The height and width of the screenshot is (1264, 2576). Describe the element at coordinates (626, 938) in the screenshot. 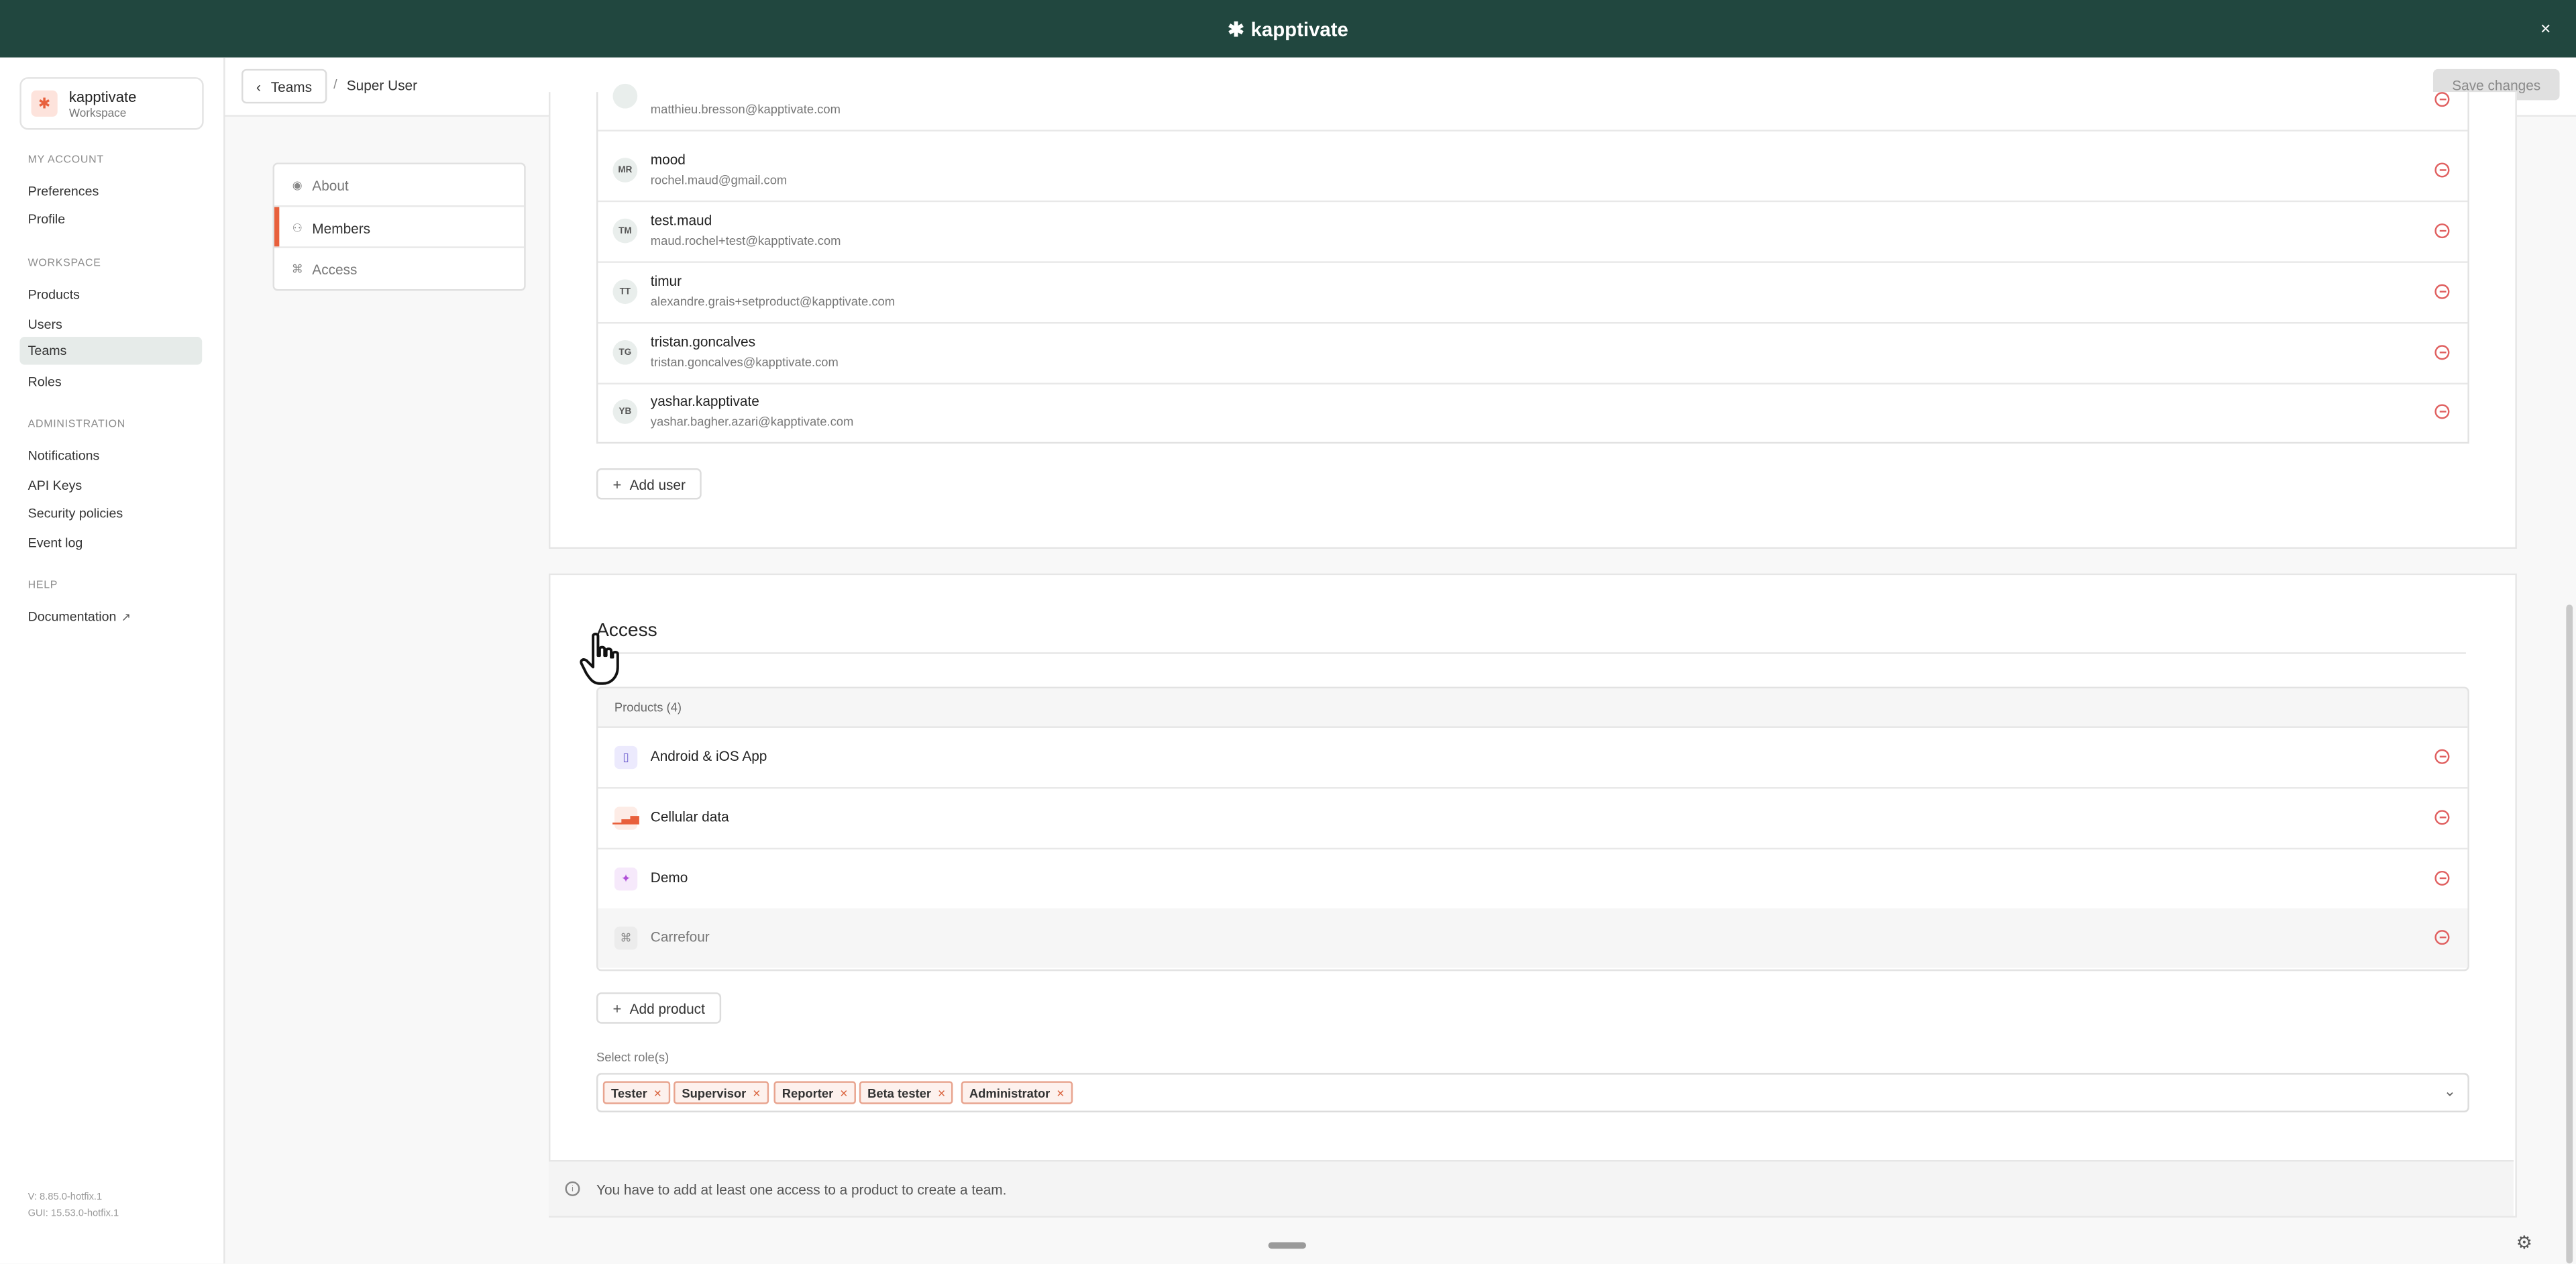

I see `command-icon: ⌘` at that location.